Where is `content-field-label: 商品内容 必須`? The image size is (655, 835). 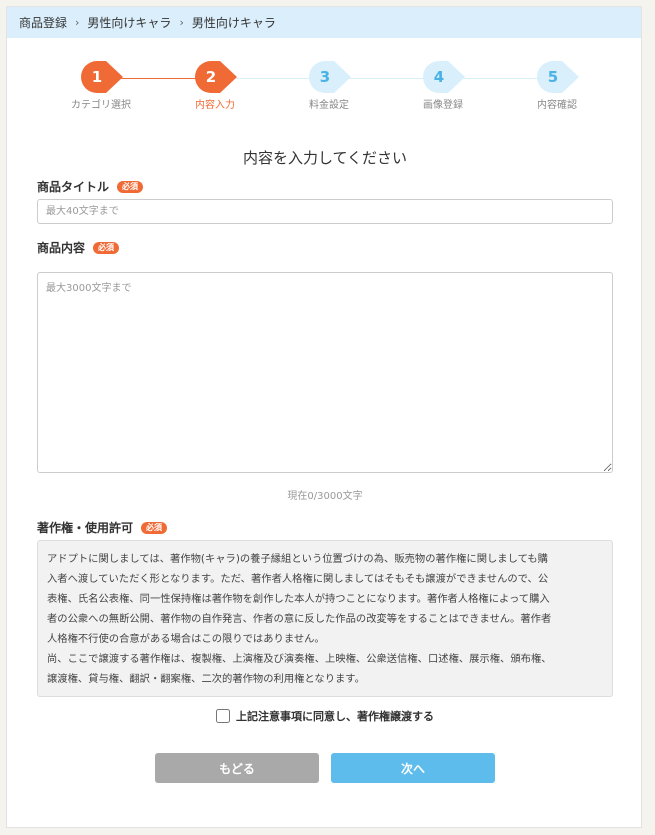 content-field-label: 商品内容 必須 is located at coordinates (78, 247).